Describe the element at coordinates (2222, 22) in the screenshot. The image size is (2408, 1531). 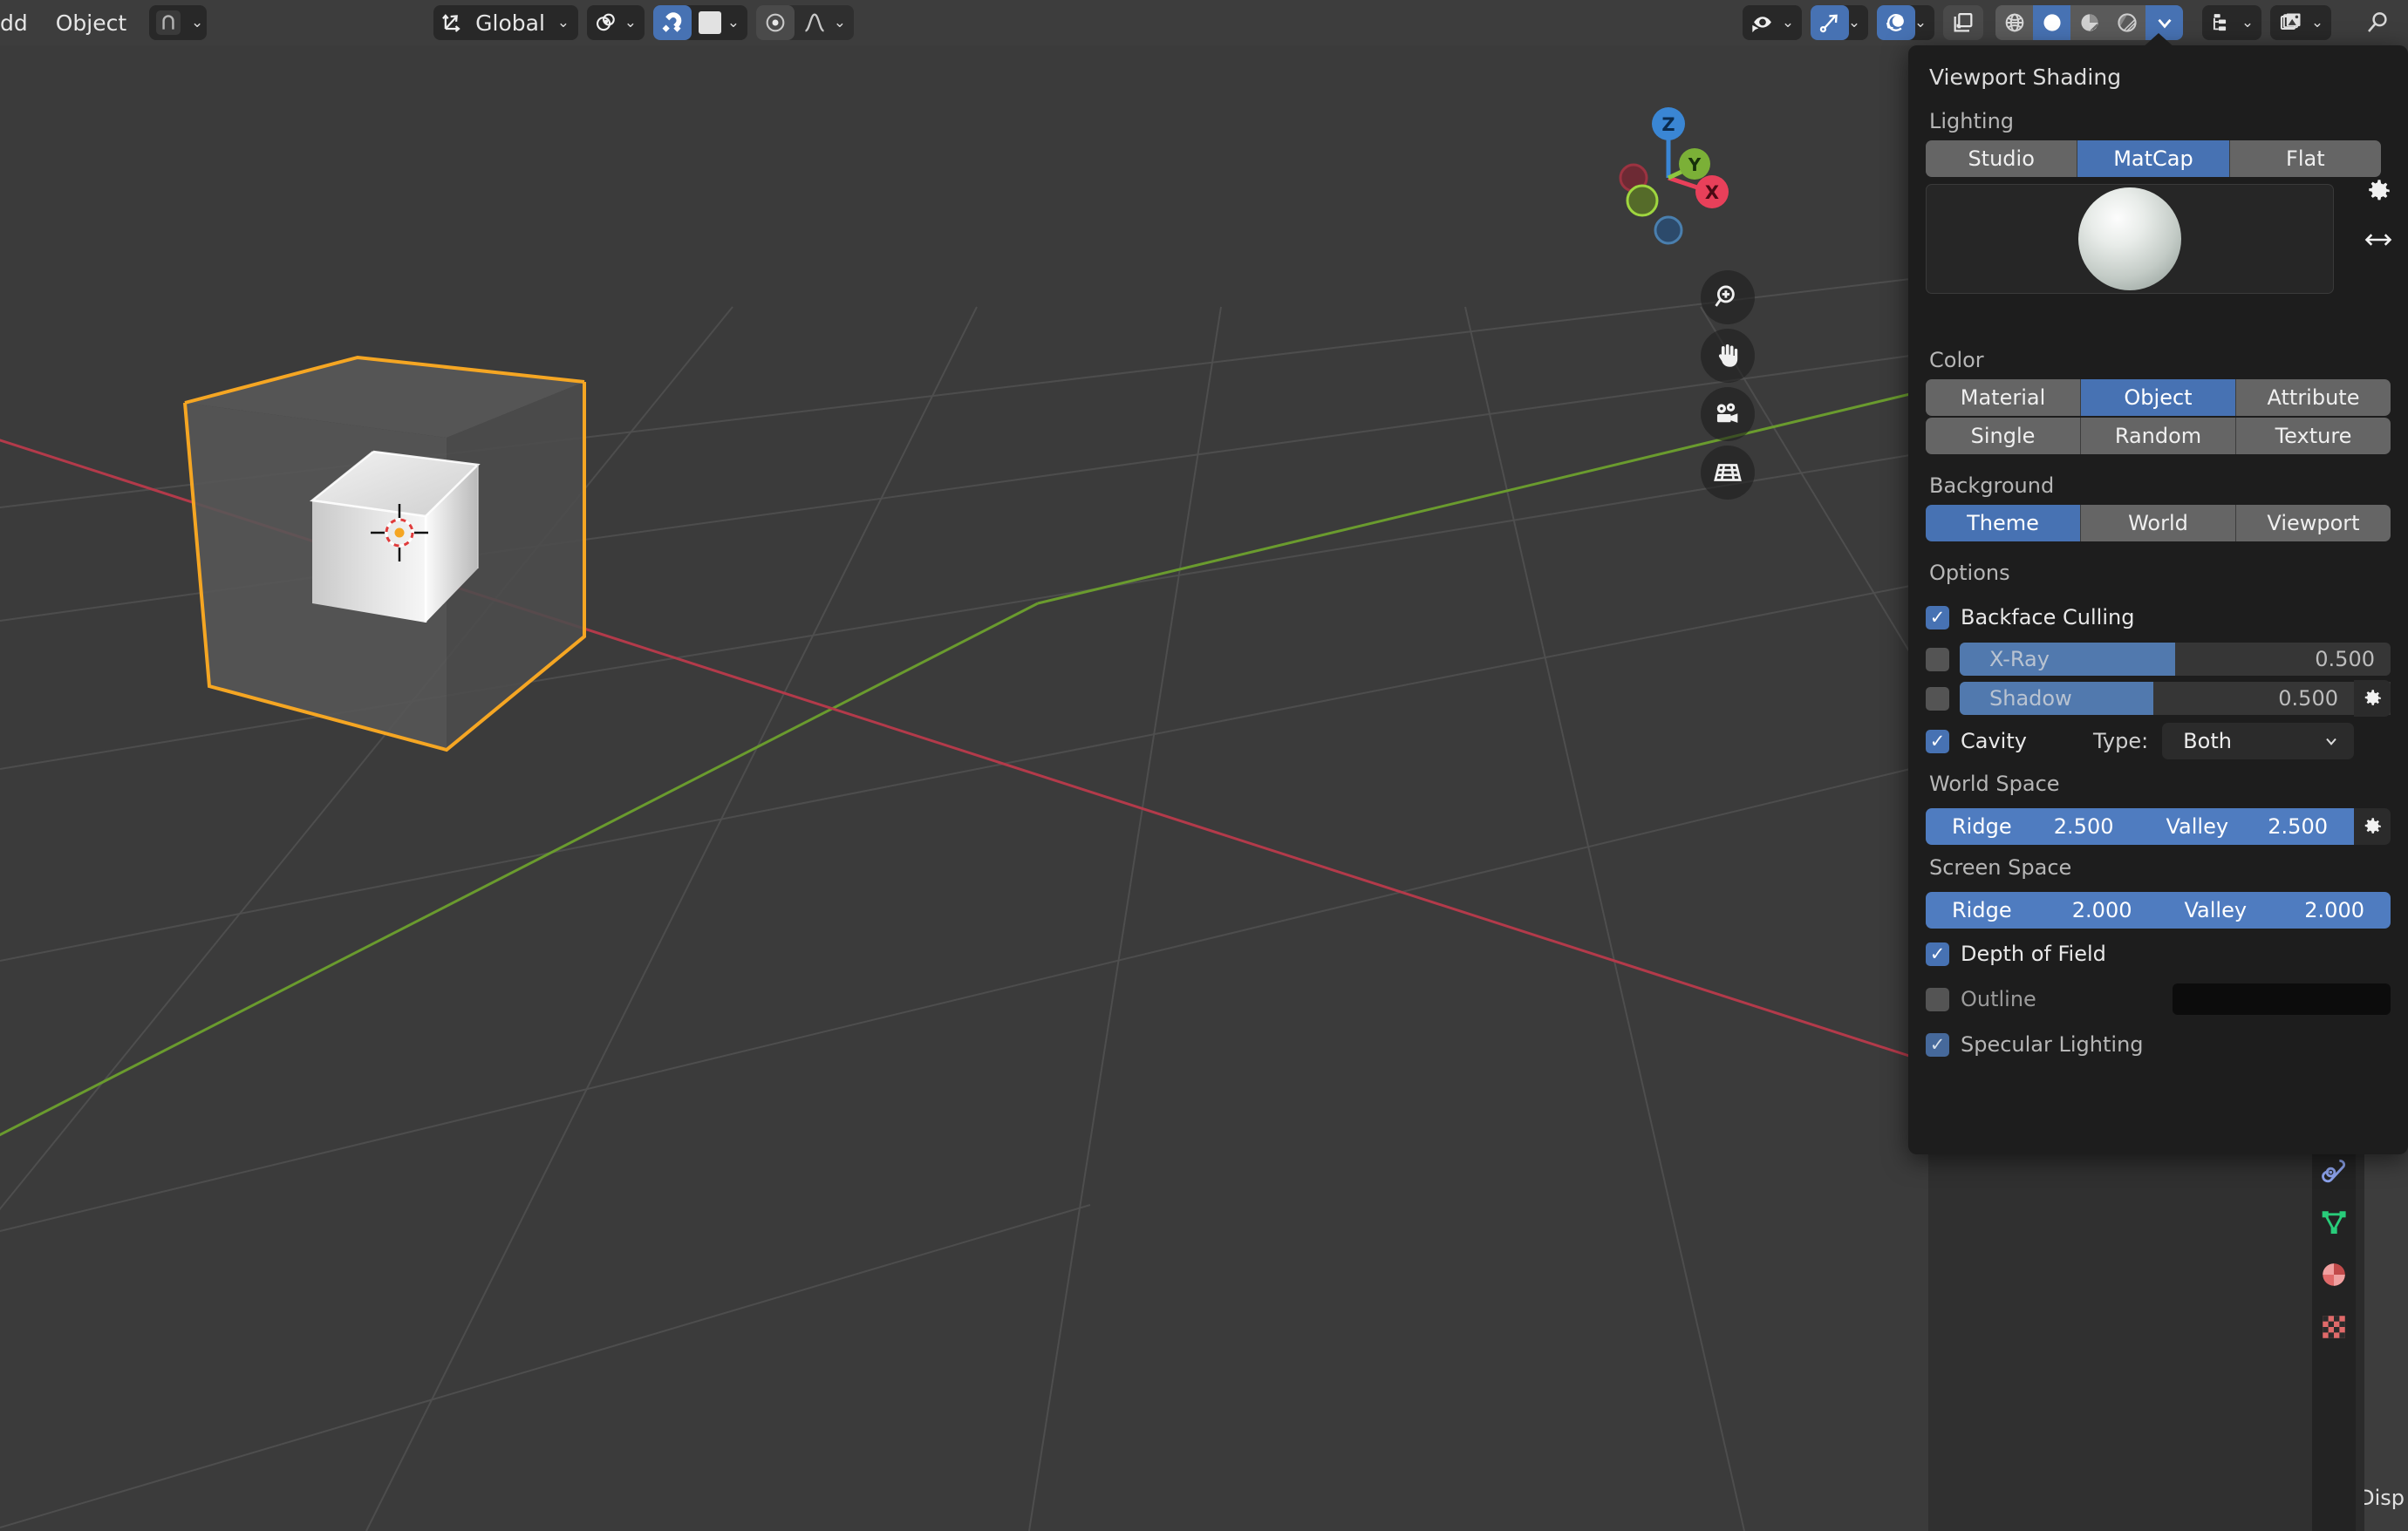
I see `outliner-icon` at that location.